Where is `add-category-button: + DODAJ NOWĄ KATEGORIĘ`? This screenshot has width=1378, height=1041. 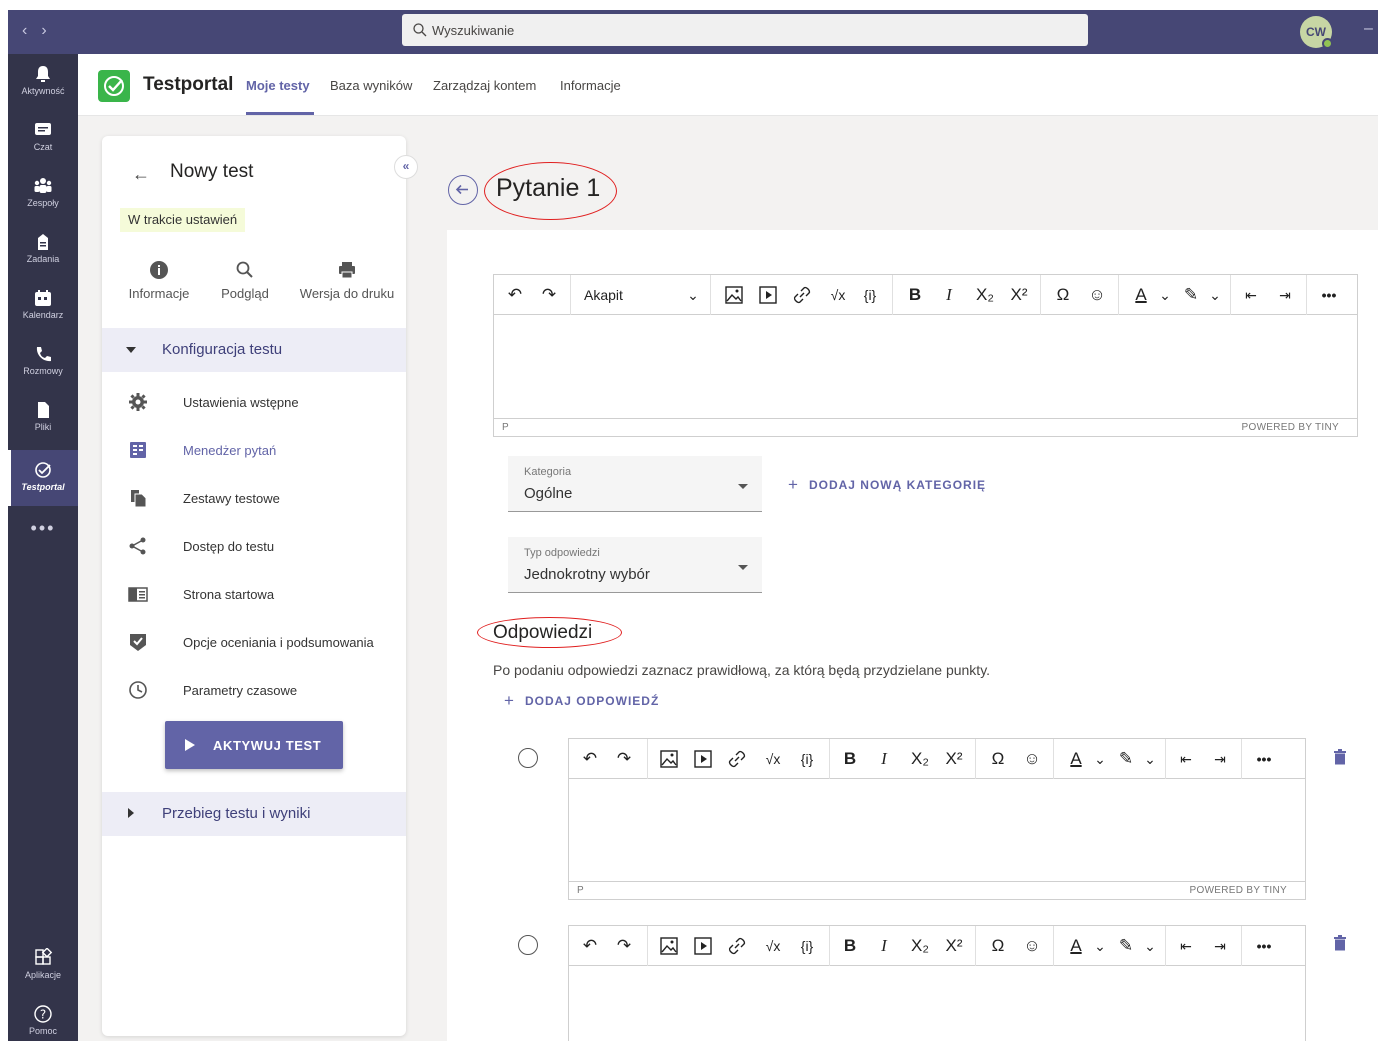
add-category-button: + DODAJ NOWĄ KATEGORIĘ is located at coordinates (887, 485).